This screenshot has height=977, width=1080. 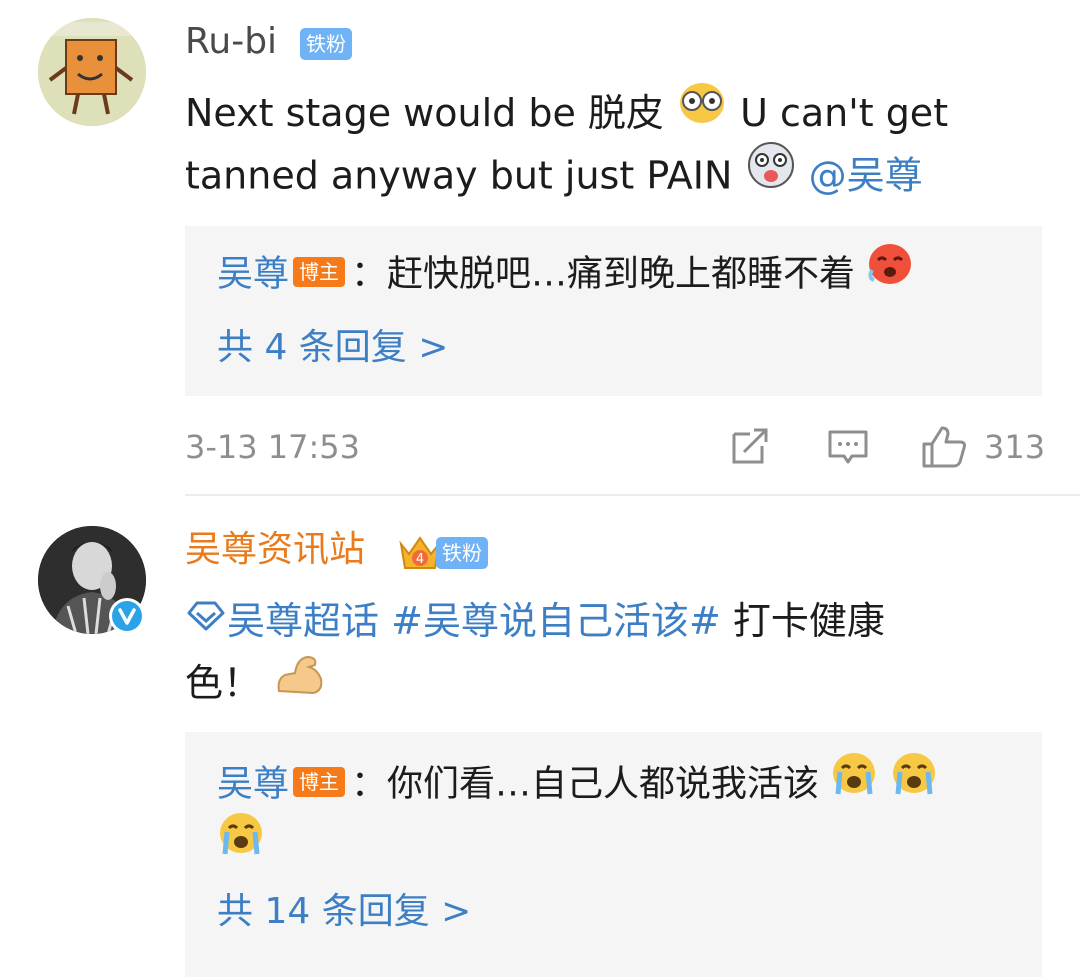 I want to click on view-replies-link: 共 14 条回复 >, so click(x=344, y=912).